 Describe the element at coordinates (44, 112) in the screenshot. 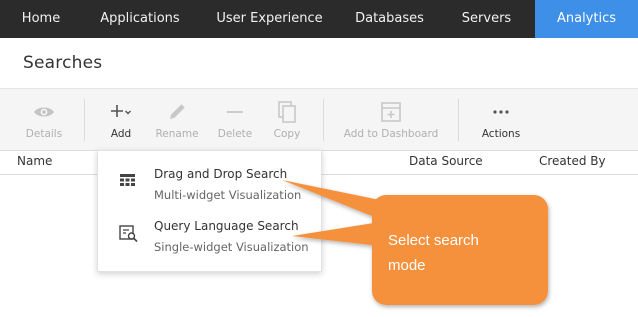

I see `eye-icon` at that location.